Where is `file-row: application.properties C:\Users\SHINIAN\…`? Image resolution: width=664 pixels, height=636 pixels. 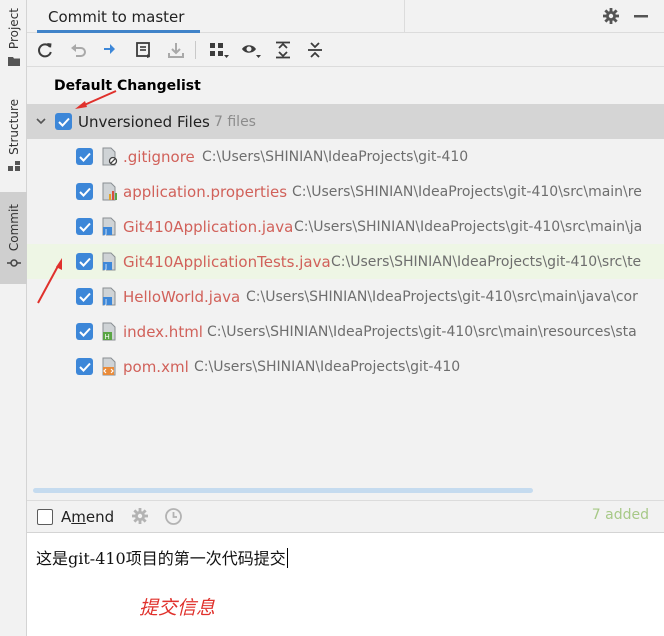 file-row: application.properties C:\Users\SHINIAN\… is located at coordinates (345, 191).